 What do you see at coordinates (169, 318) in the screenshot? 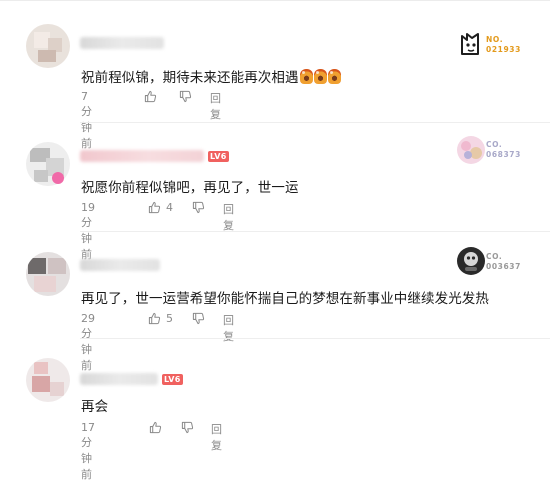
I see `like-count: 5` at bounding box center [169, 318].